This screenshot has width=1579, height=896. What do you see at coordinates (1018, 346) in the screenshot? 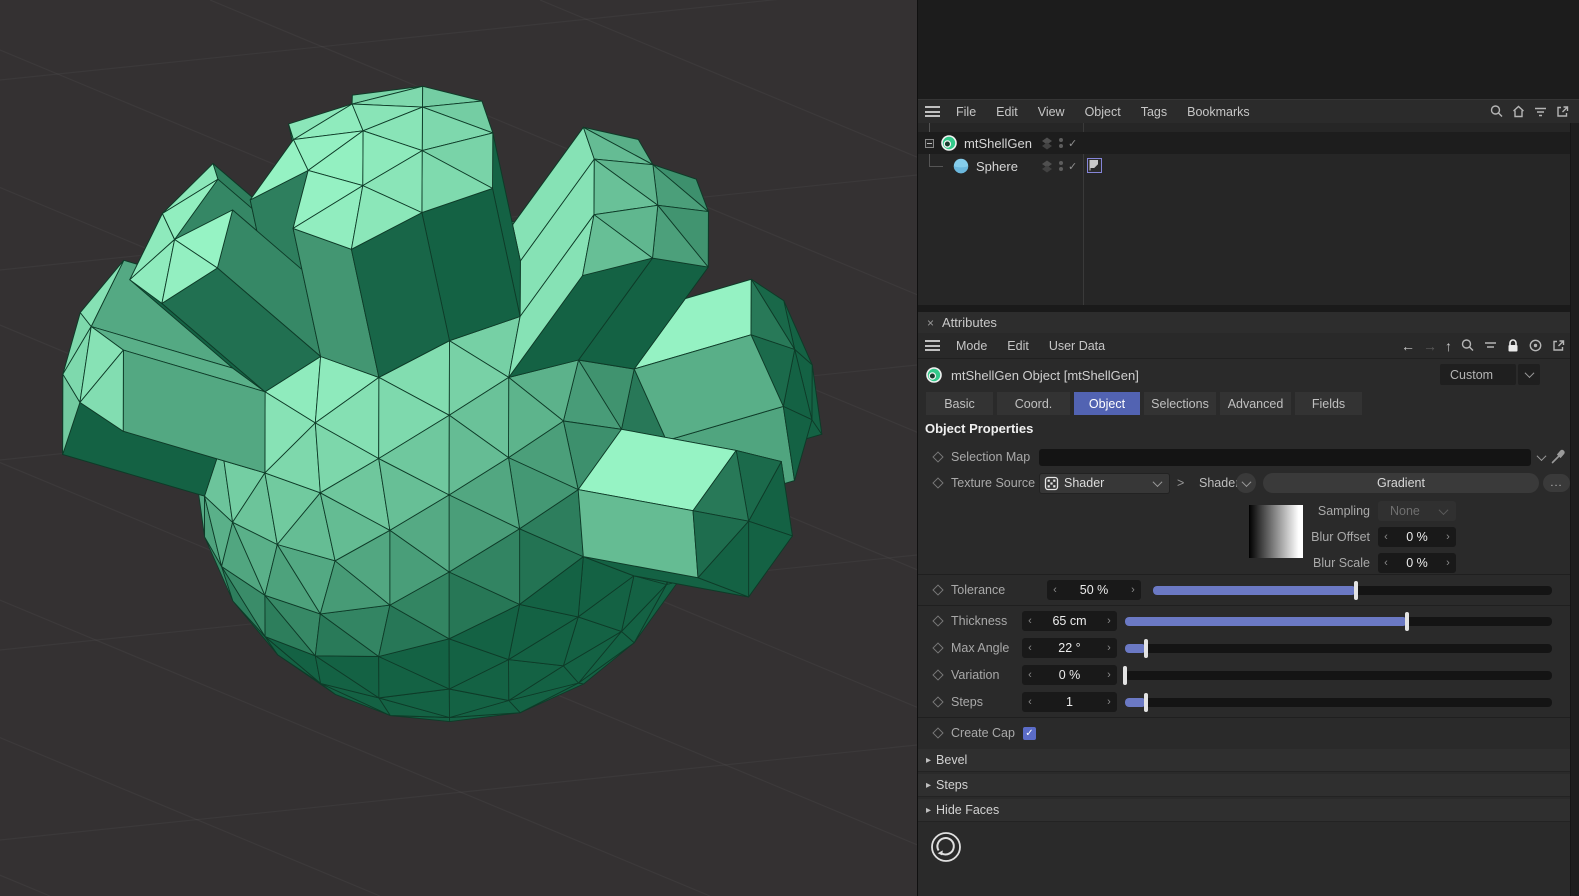
I see `attr-menu-edit: Edit` at bounding box center [1018, 346].